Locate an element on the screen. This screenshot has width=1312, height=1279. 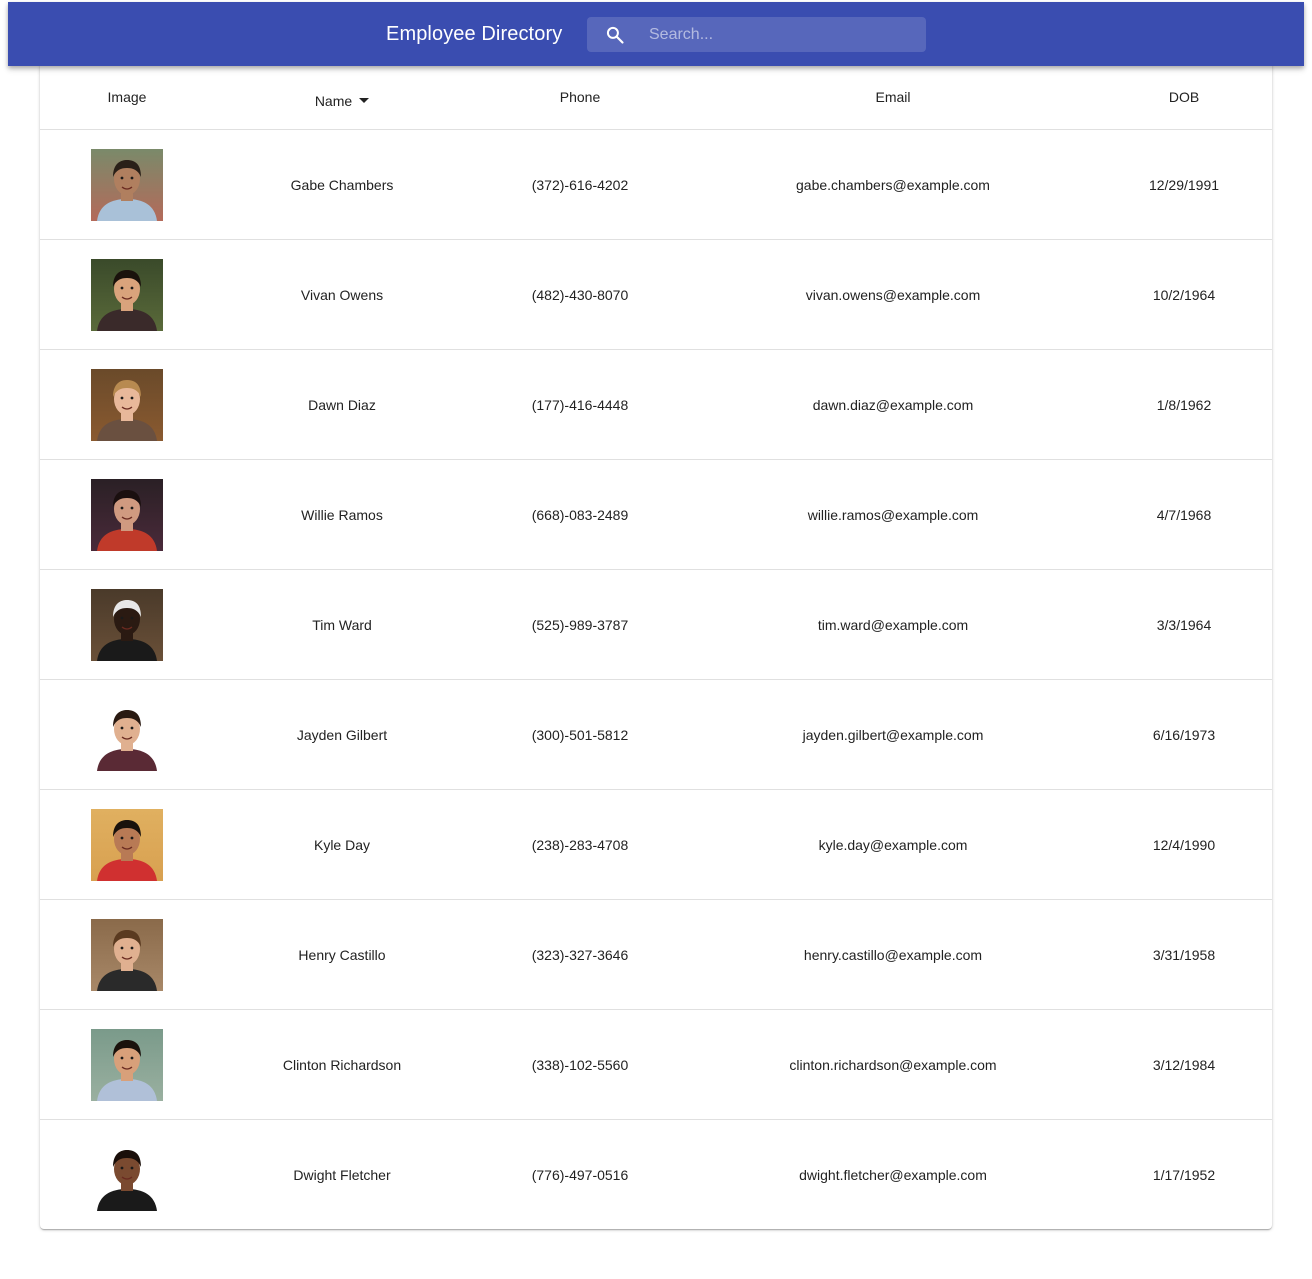
app-bar: Employee Directory is located at coordinates (656, 34).